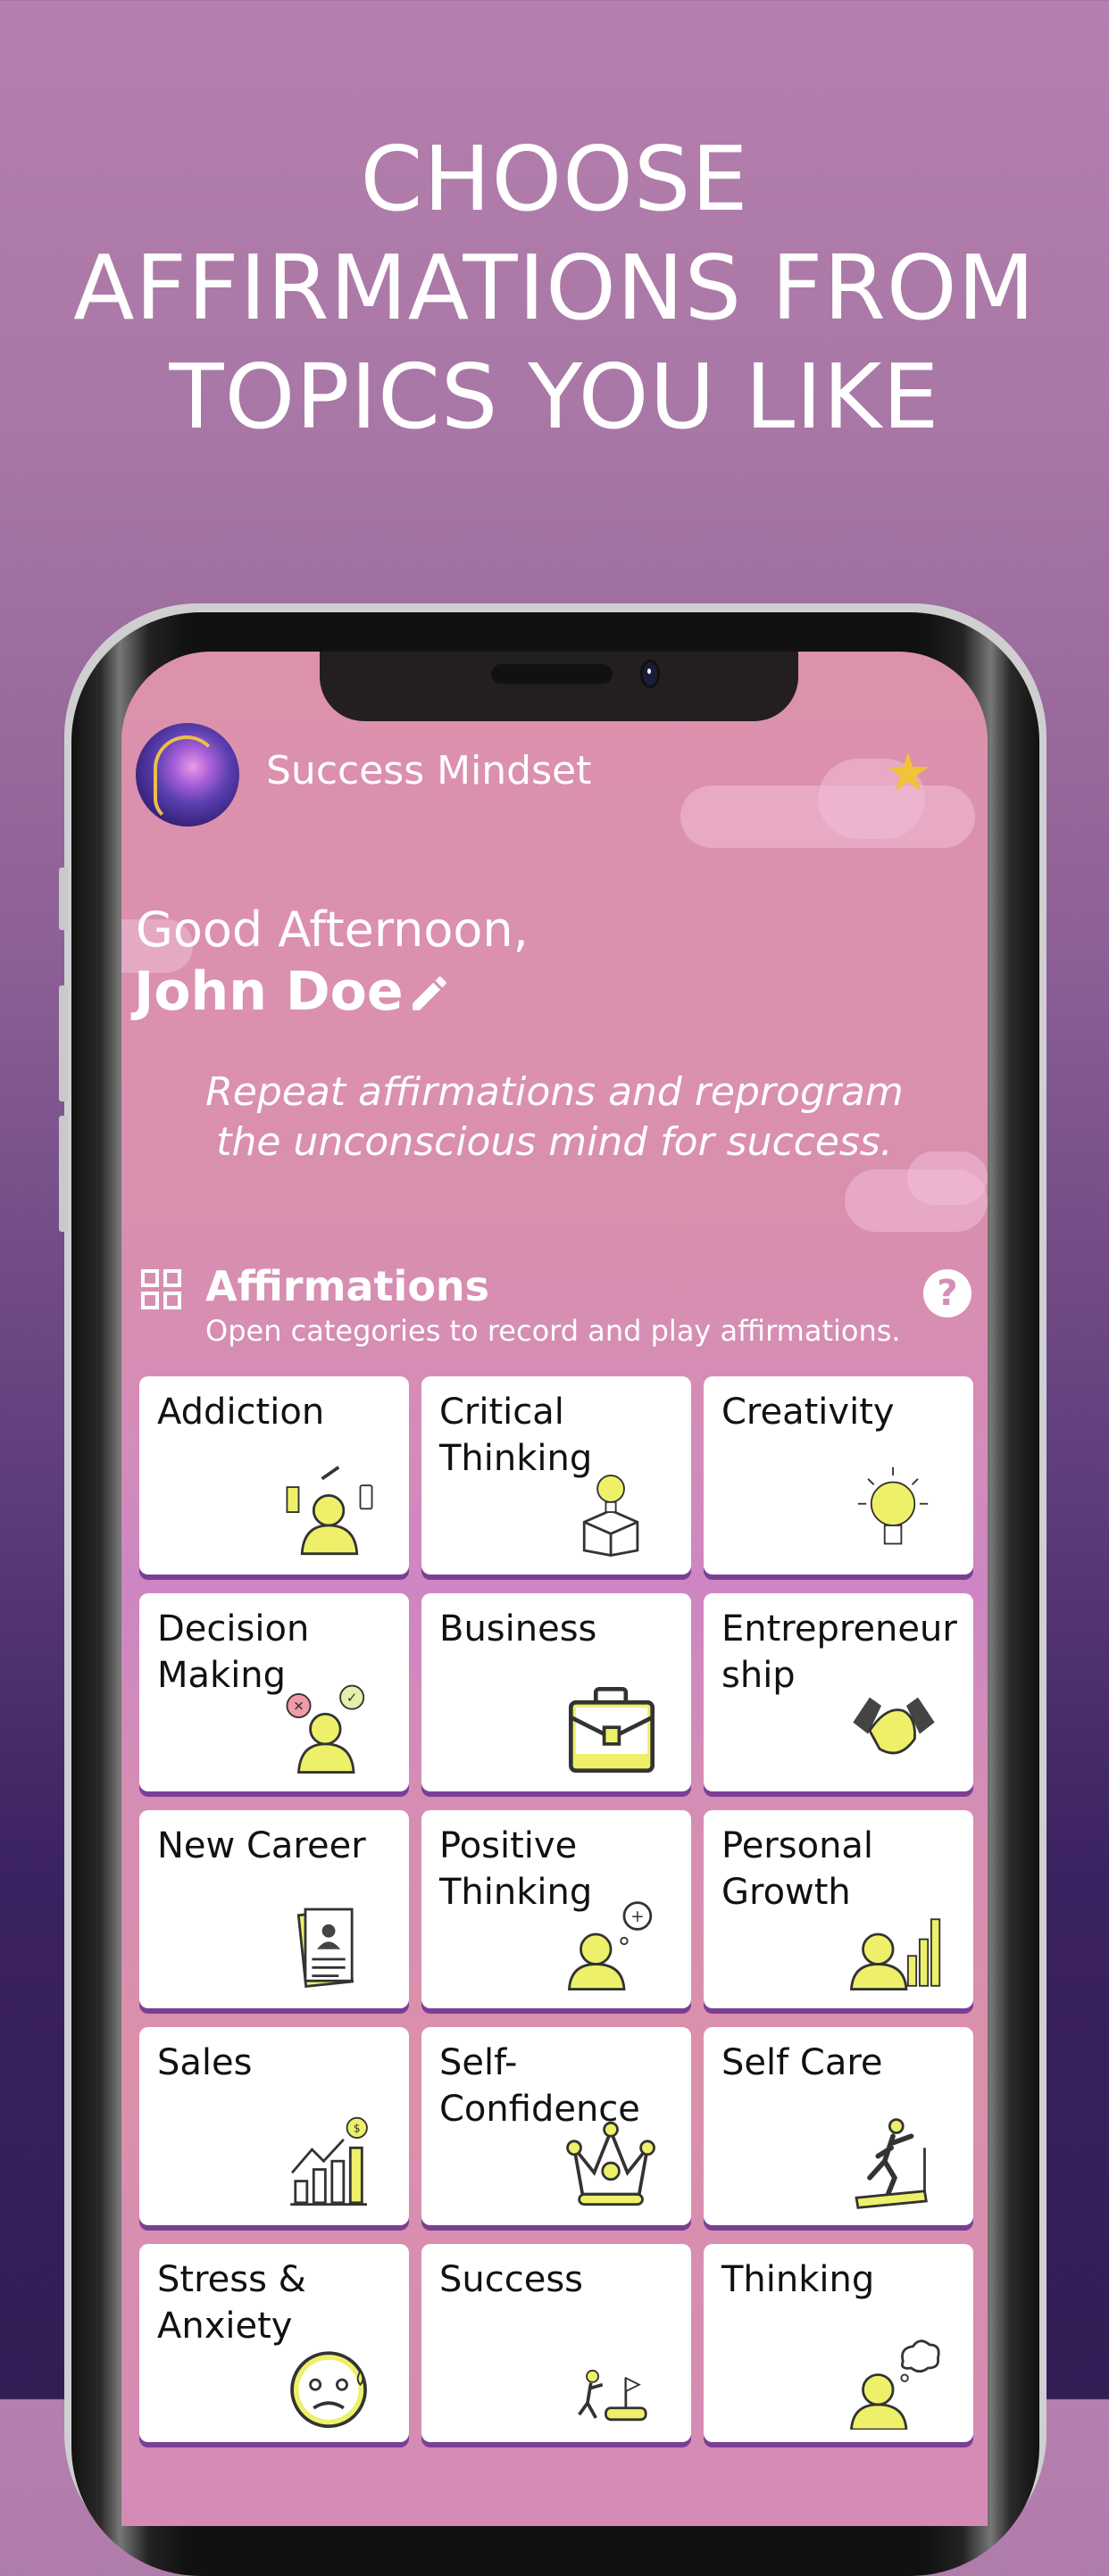 Image resolution: width=1109 pixels, height=2576 pixels. Describe the element at coordinates (161, 1289) in the screenshot. I see `grid-icon` at that location.